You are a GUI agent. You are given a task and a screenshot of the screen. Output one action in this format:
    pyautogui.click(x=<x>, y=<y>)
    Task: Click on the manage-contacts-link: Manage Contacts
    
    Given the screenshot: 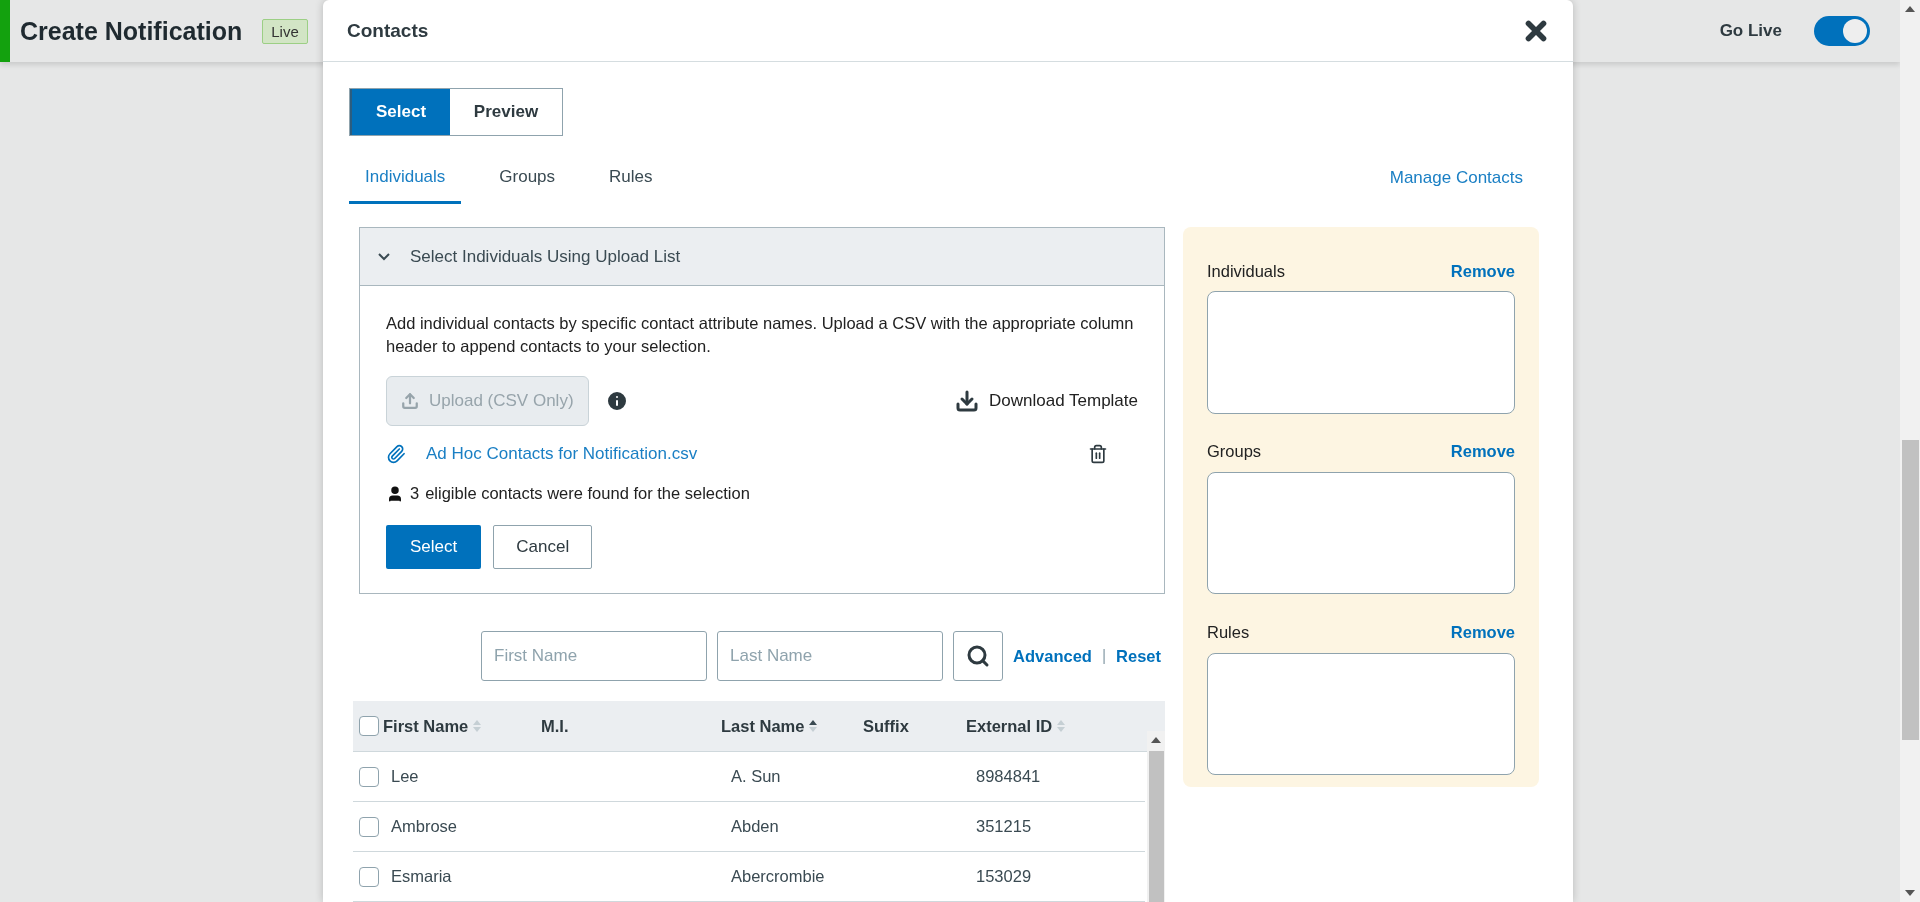 What is the action you would take?
    pyautogui.click(x=1456, y=178)
    